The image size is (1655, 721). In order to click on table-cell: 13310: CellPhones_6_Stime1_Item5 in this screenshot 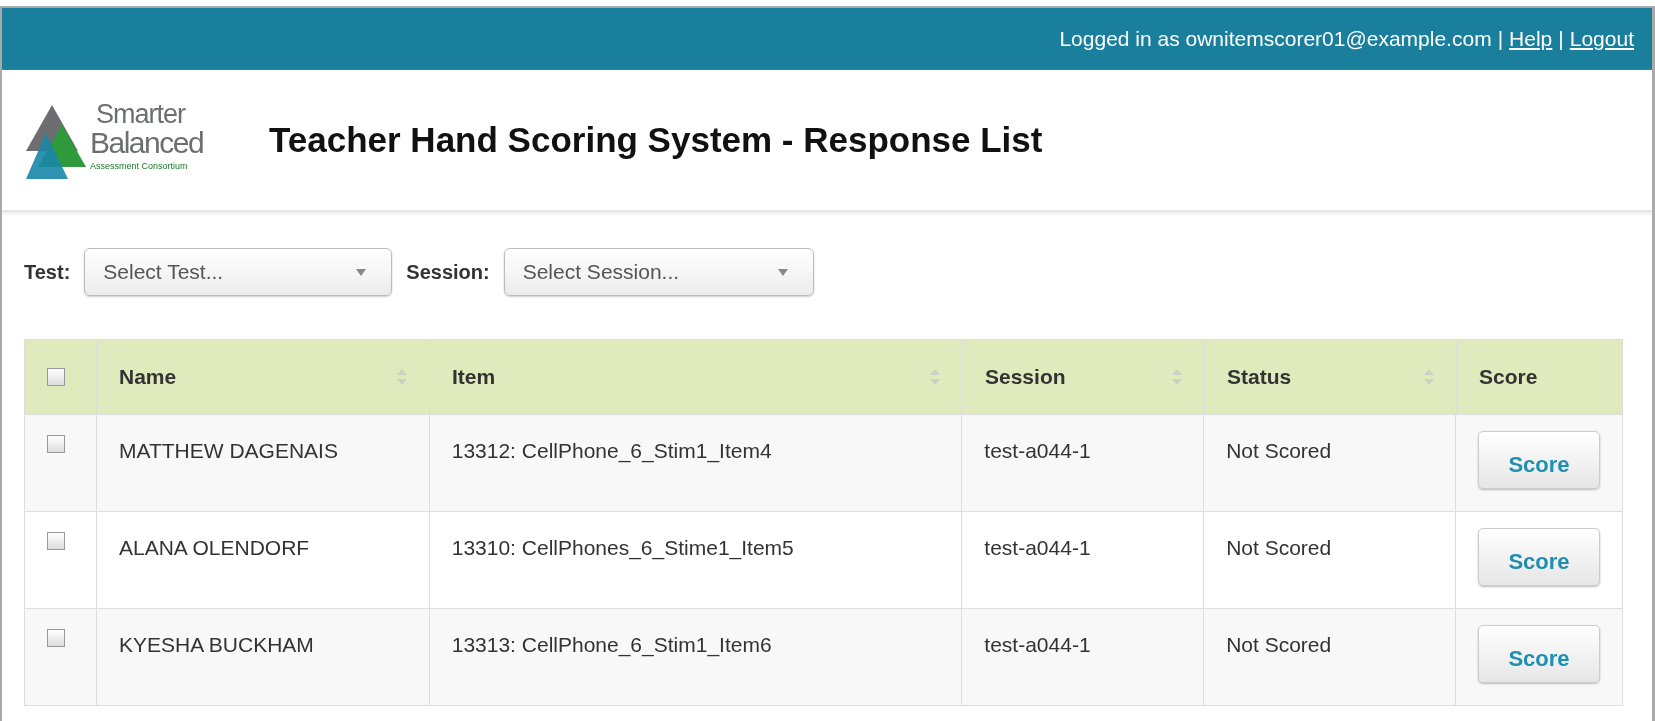, I will do `click(622, 548)`.